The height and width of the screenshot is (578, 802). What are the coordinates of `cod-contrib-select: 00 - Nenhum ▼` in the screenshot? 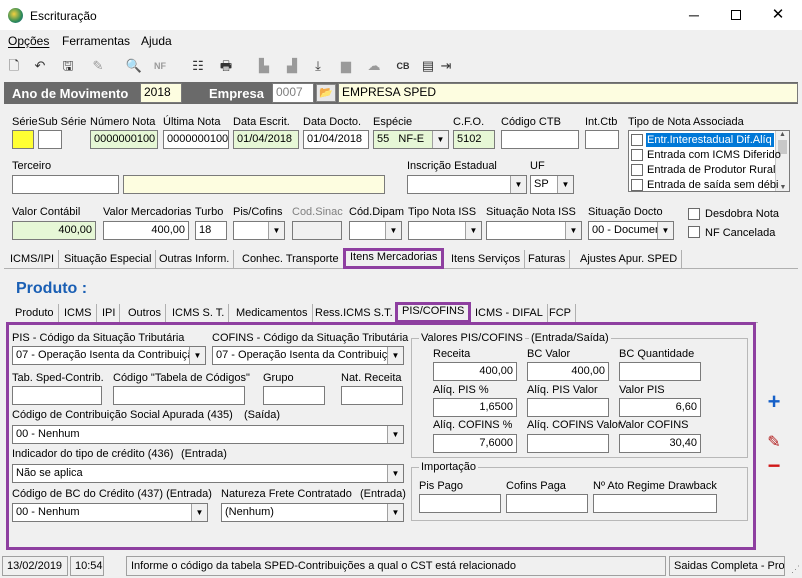 It's located at (208, 434).